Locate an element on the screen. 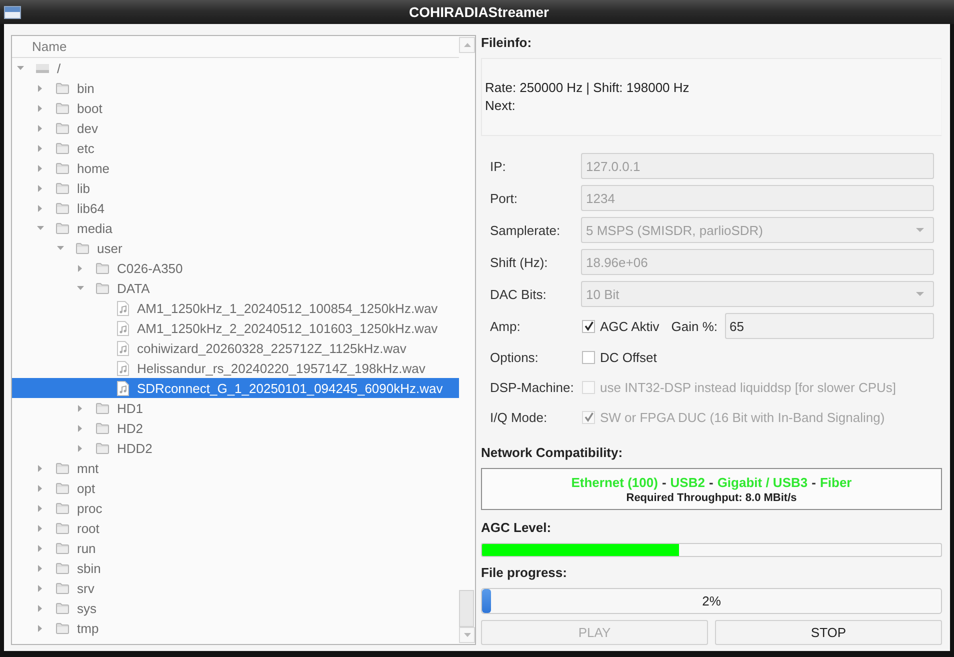 This screenshot has width=954, height=657. tree-item: sbin is located at coordinates (235, 568).